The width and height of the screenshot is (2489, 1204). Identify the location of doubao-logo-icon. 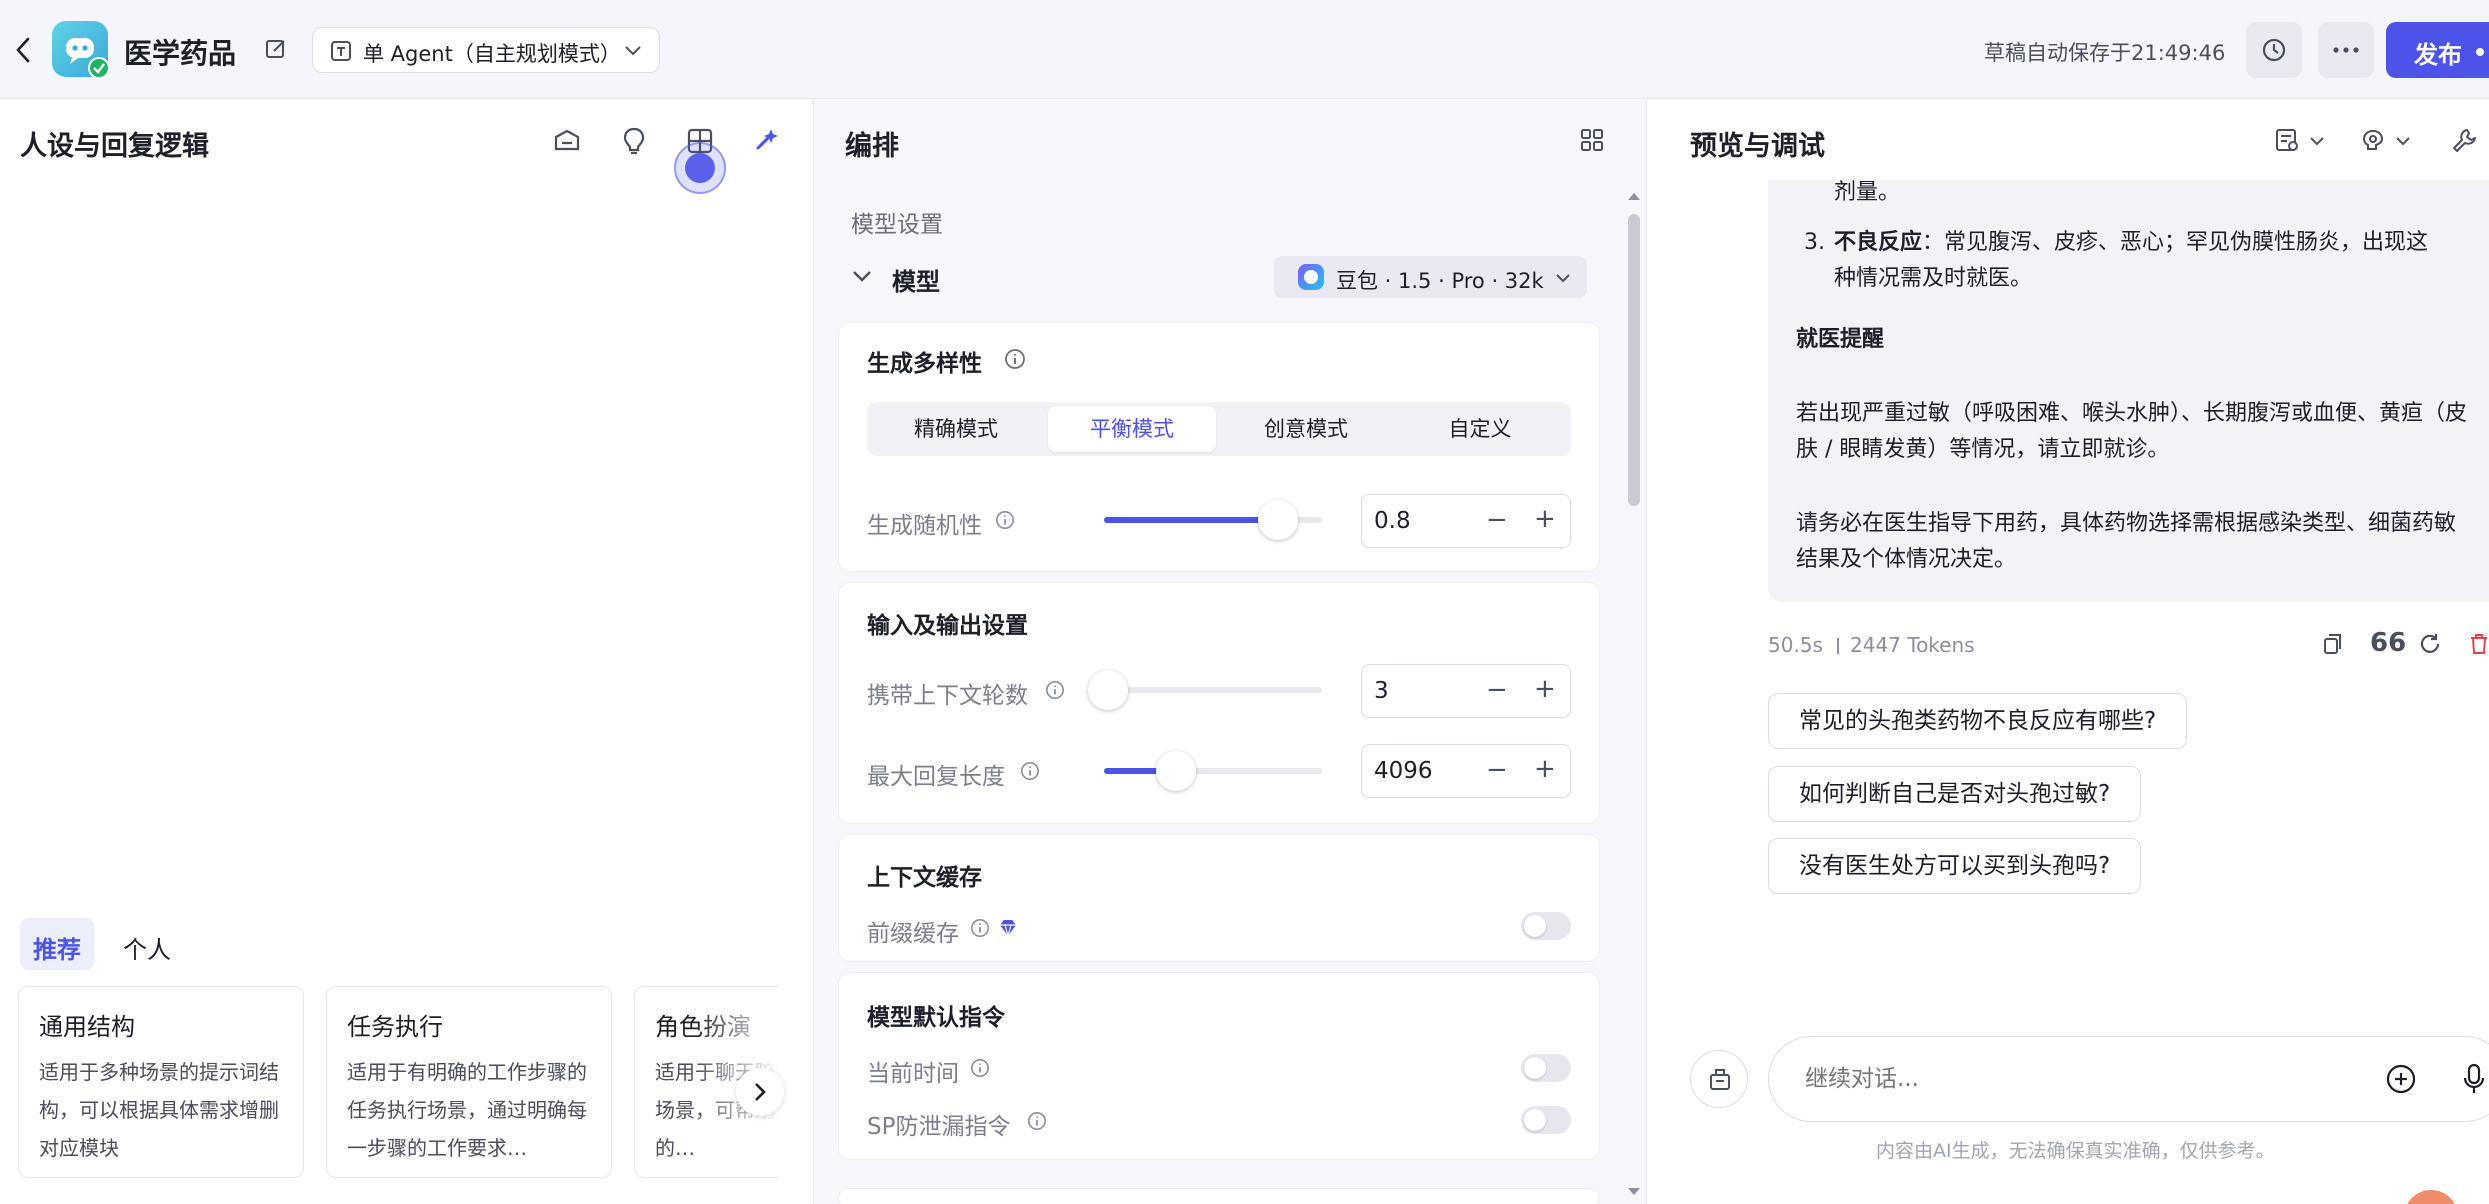
(1311, 277).